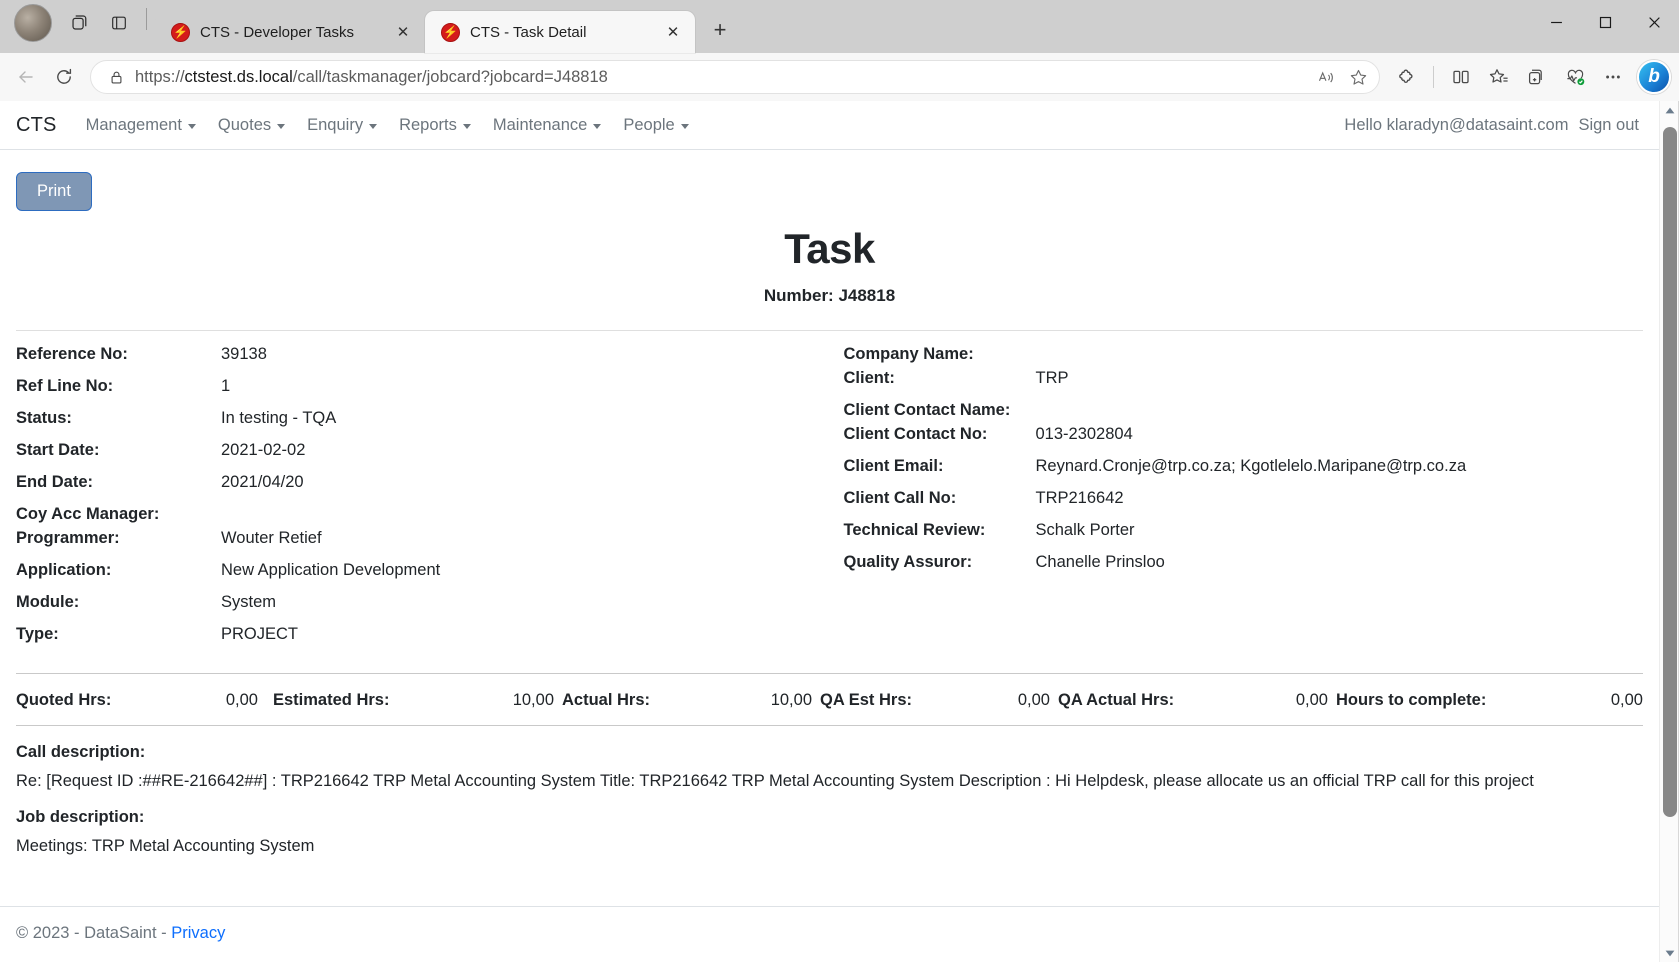  Describe the element at coordinates (1669, 472) in the screenshot. I see `scrollbar-thumb` at that location.